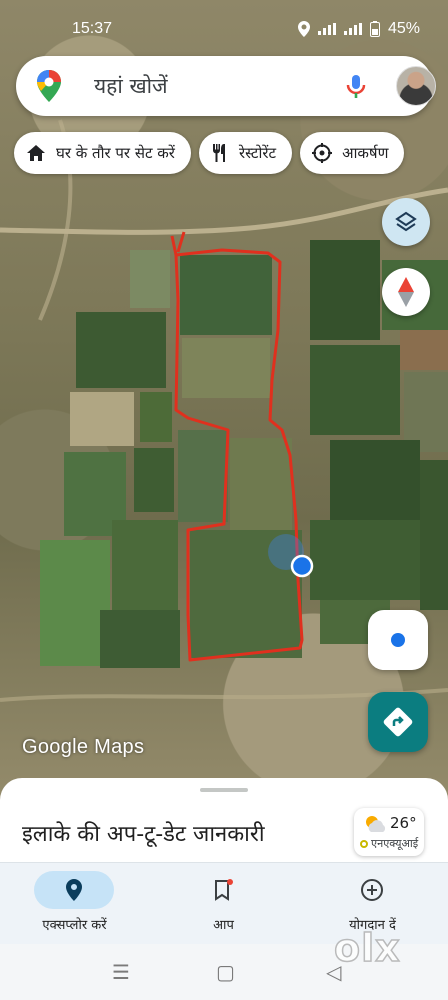 The height and width of the screenshot is (1000, 448). I want to click on layers-icon, so click(406, 221).